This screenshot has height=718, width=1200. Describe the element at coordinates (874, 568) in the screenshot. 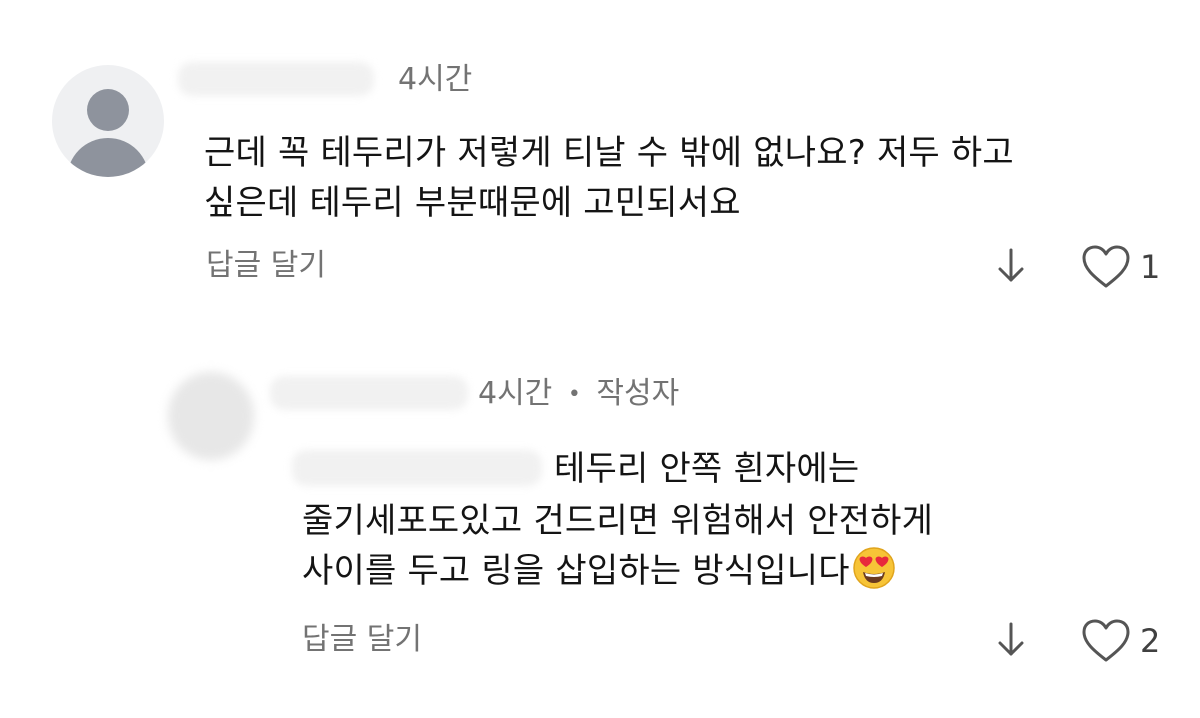

I see `heart-eyes-emoji` at that location.